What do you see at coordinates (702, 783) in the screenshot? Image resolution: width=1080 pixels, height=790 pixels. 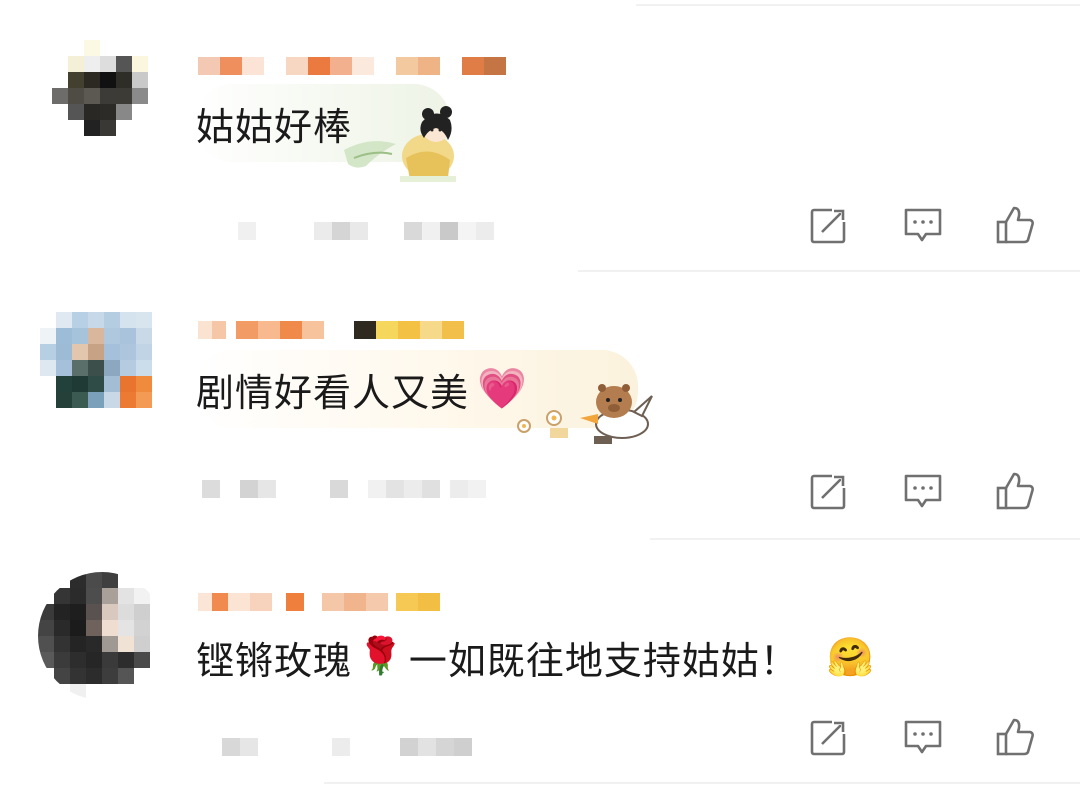 I see `bottom-divider` at bounding box center [702, 783].